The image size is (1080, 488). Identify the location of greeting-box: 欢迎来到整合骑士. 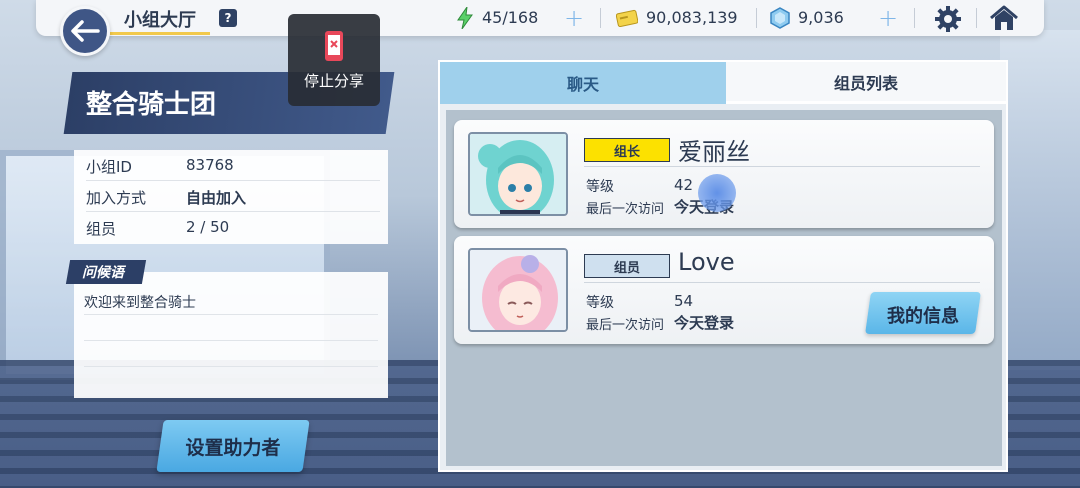
(231, 335).